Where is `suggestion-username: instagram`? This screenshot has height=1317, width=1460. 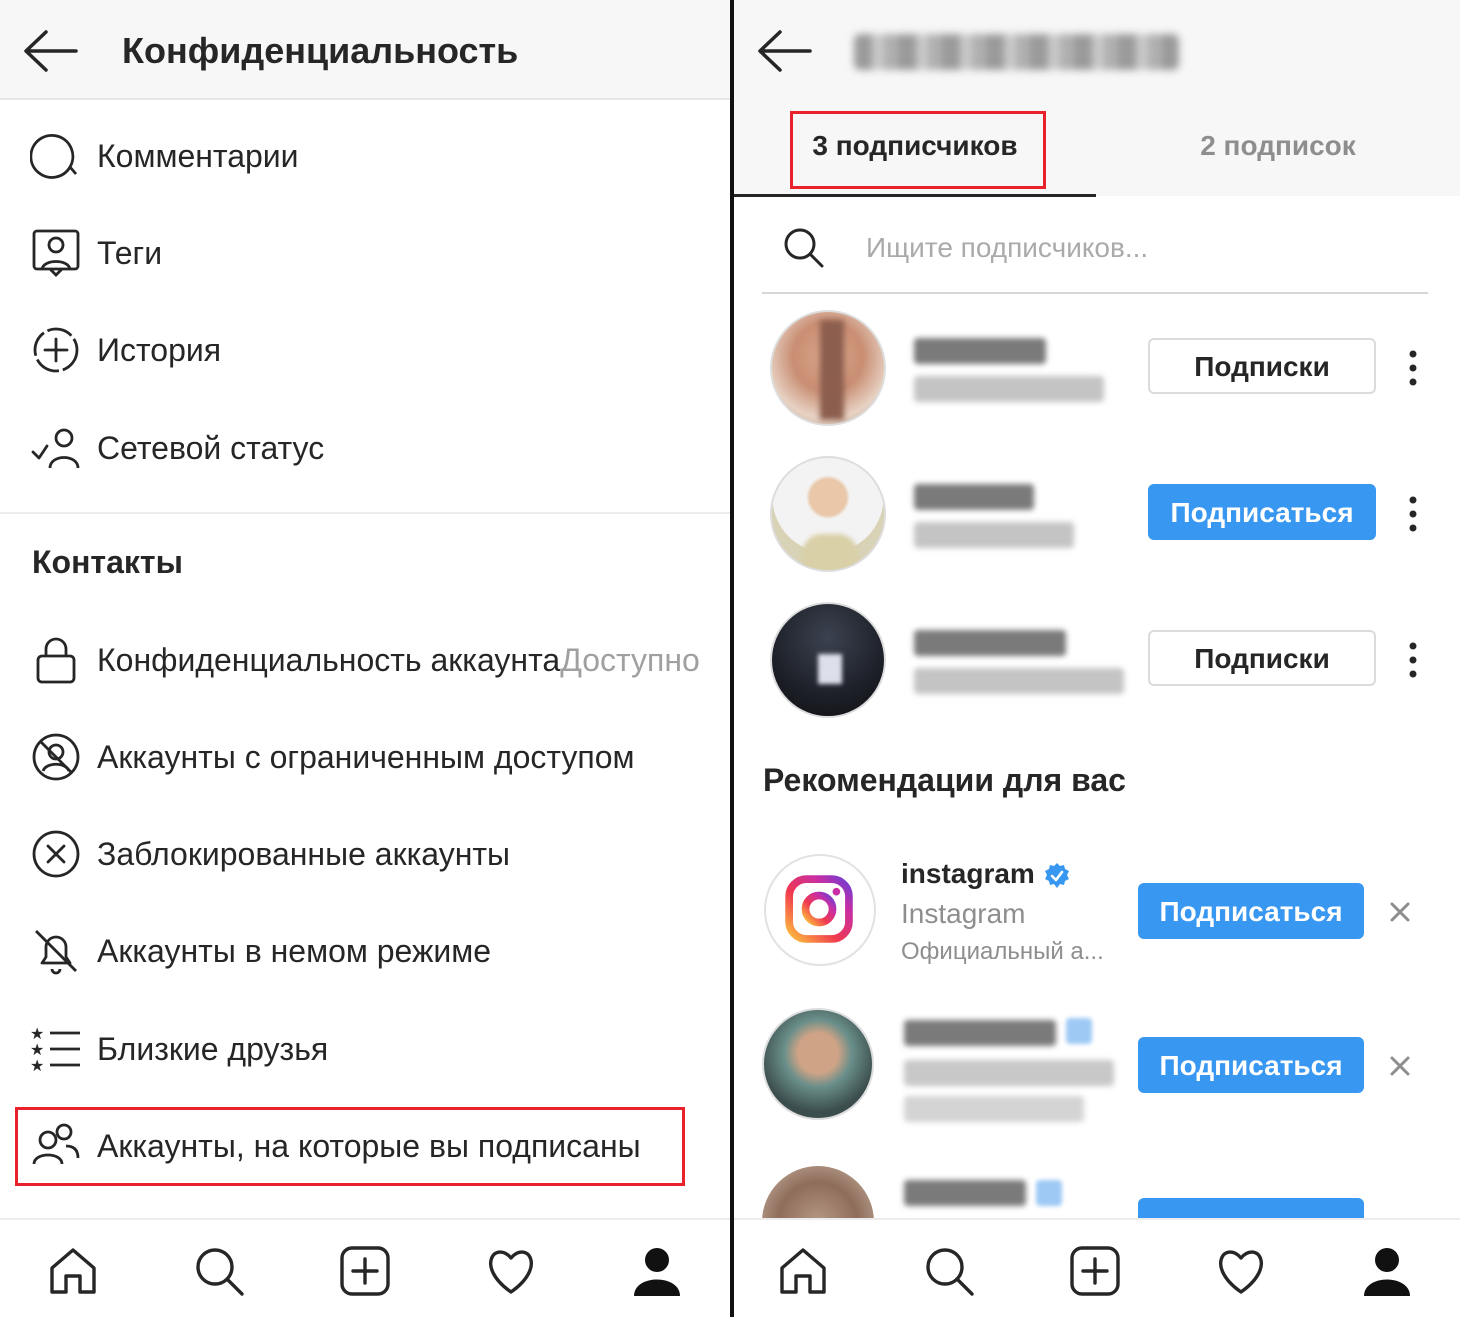 suggestion-username: instagram is located at coordinates (986, 874).